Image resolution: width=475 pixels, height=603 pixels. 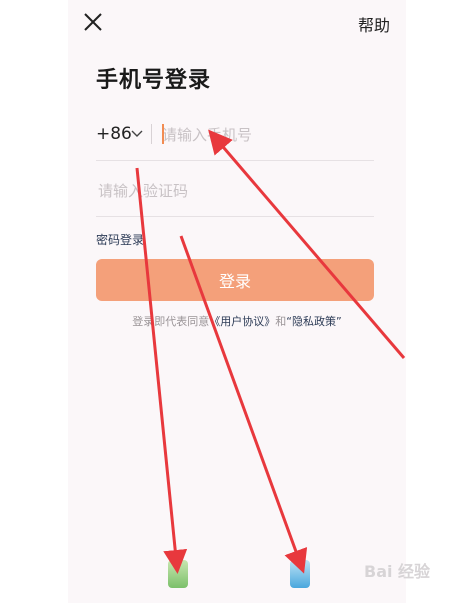 I want to click on agreement-conjunction: 和, so click(x=281, y=321).